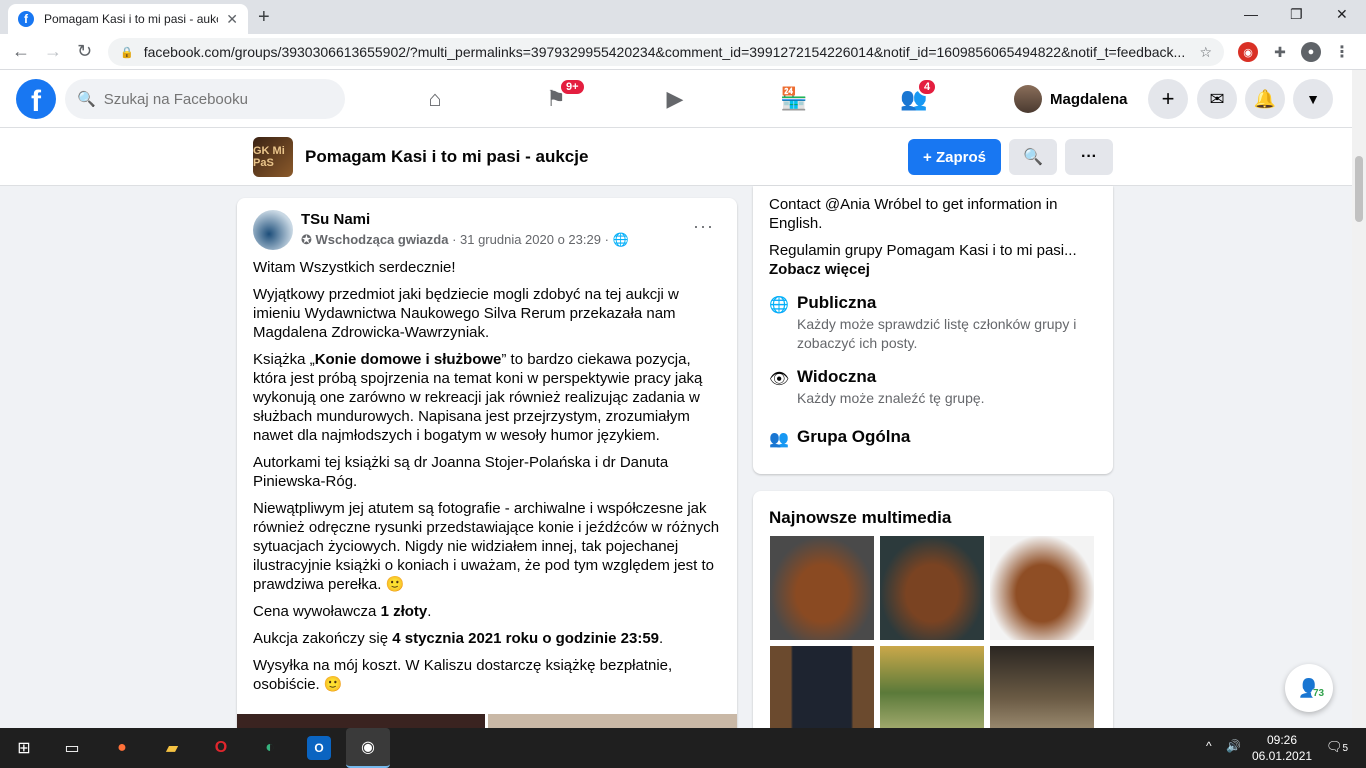  I want to click on search-input, so click(213, 99).